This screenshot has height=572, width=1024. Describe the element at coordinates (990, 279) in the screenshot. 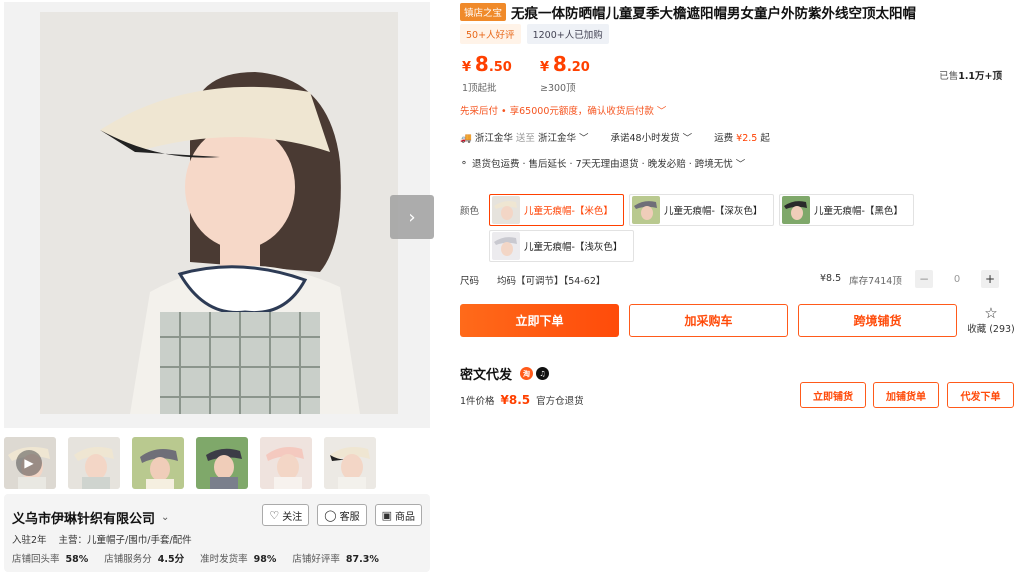

I see `increase-button: +` at that location.